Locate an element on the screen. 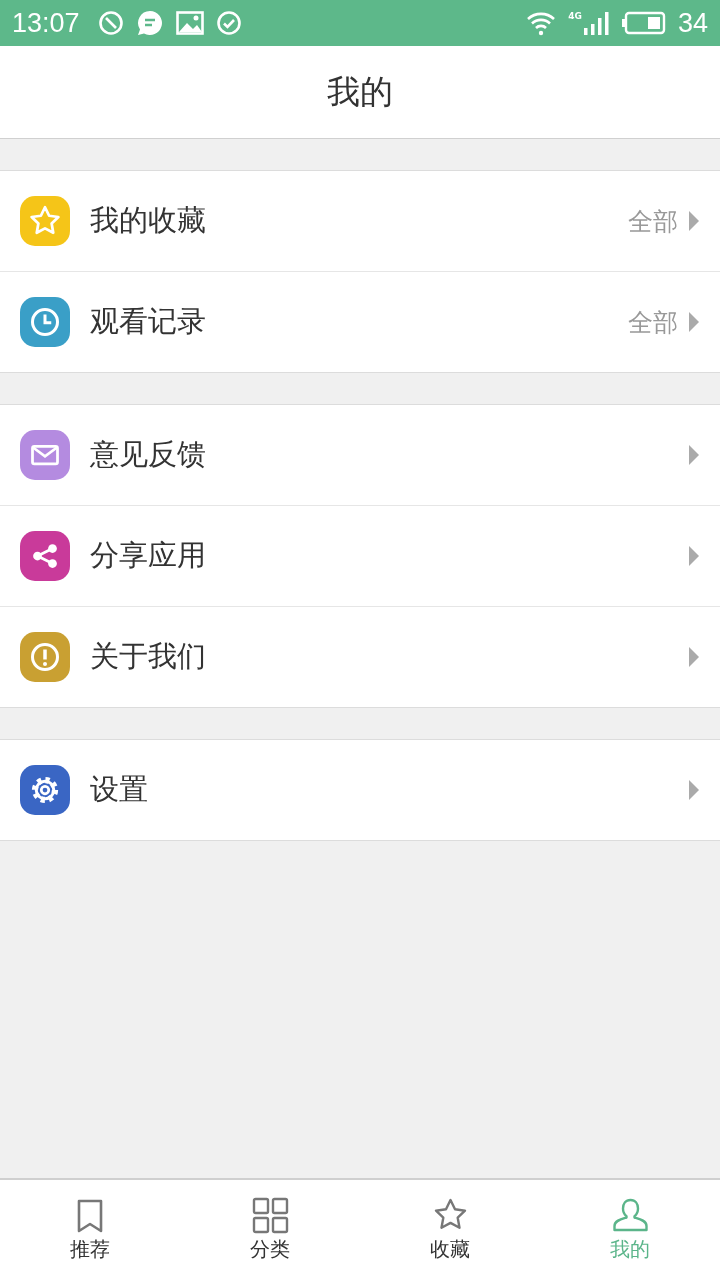  clock-time: 13:07 is located at coordinates (46, 23).